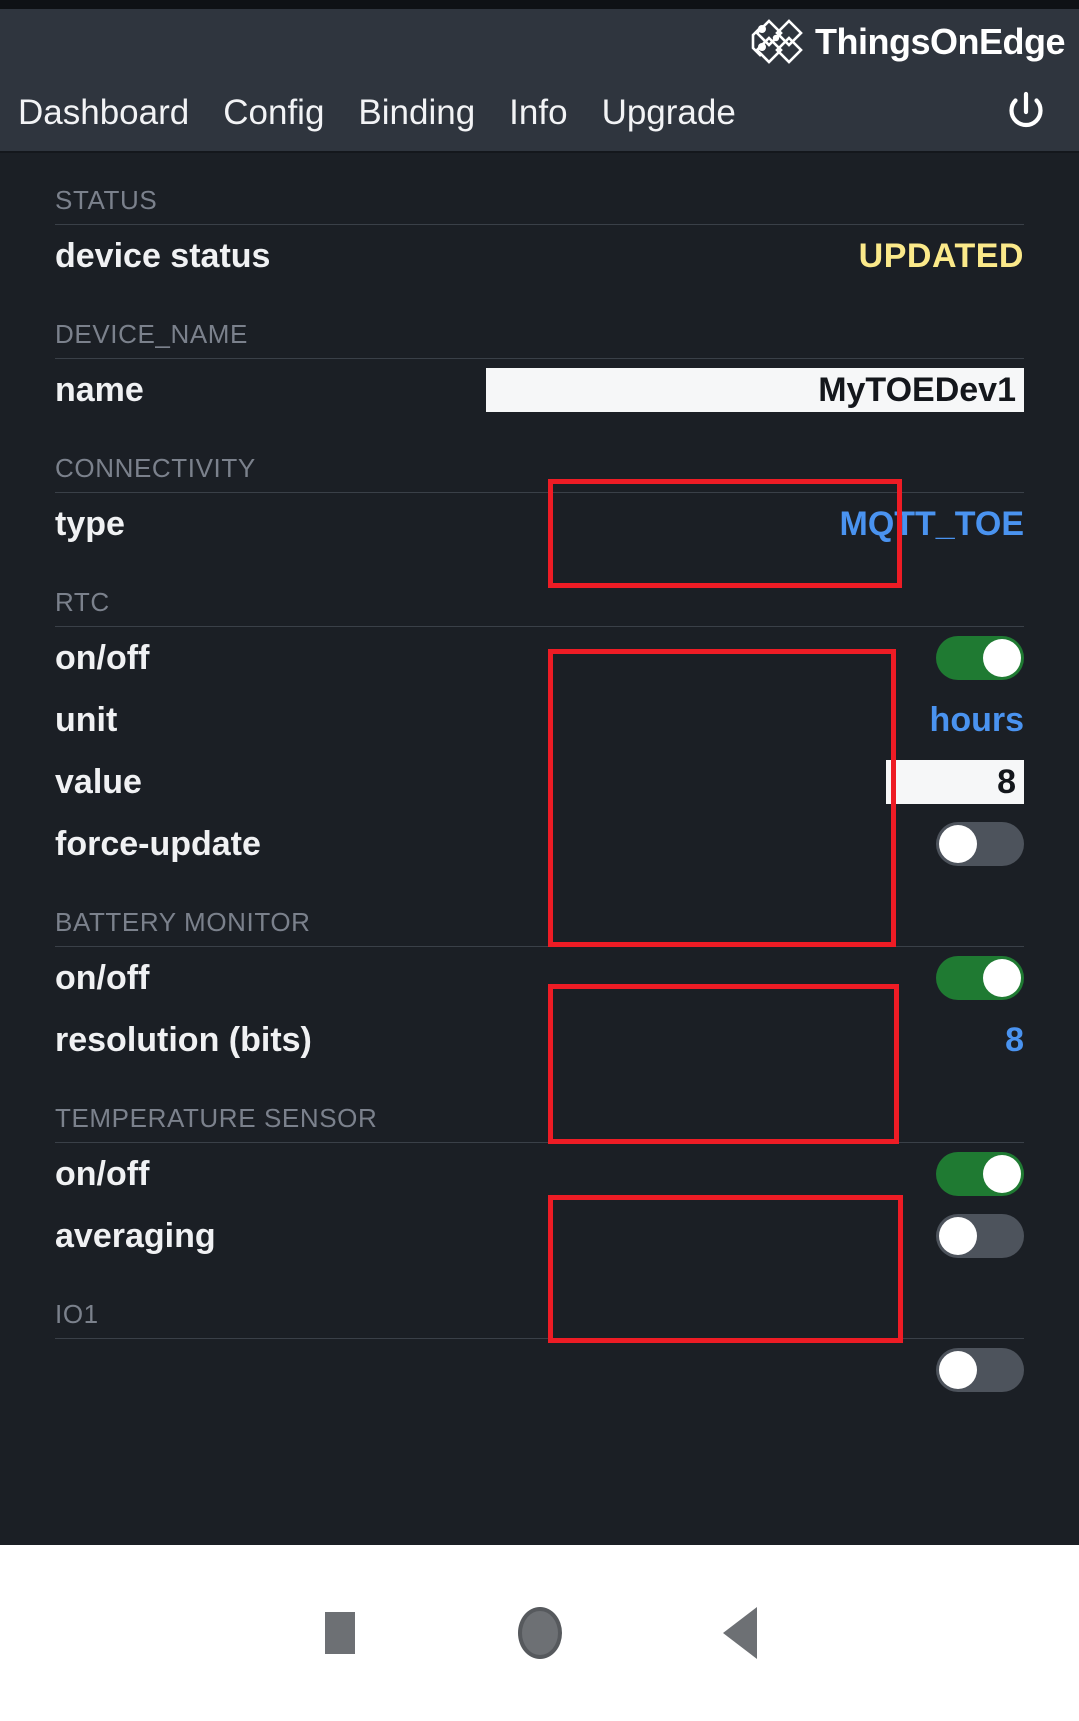 The image size is (1079, 1721). Describe the element at coordinates (539, 42) in the screenshot. I see `logo-row: ThingsOnEdge` at that location.